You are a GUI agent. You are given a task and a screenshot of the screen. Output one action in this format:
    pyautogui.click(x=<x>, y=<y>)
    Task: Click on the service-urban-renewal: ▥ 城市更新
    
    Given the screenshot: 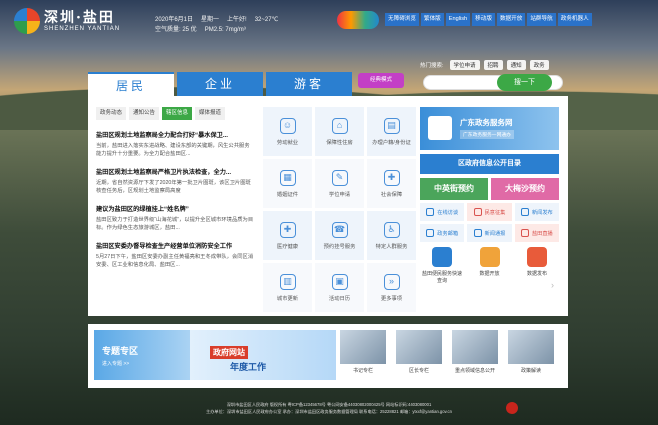 What is the action you would take?
    pyautogui.click(x=287, y=287)
    